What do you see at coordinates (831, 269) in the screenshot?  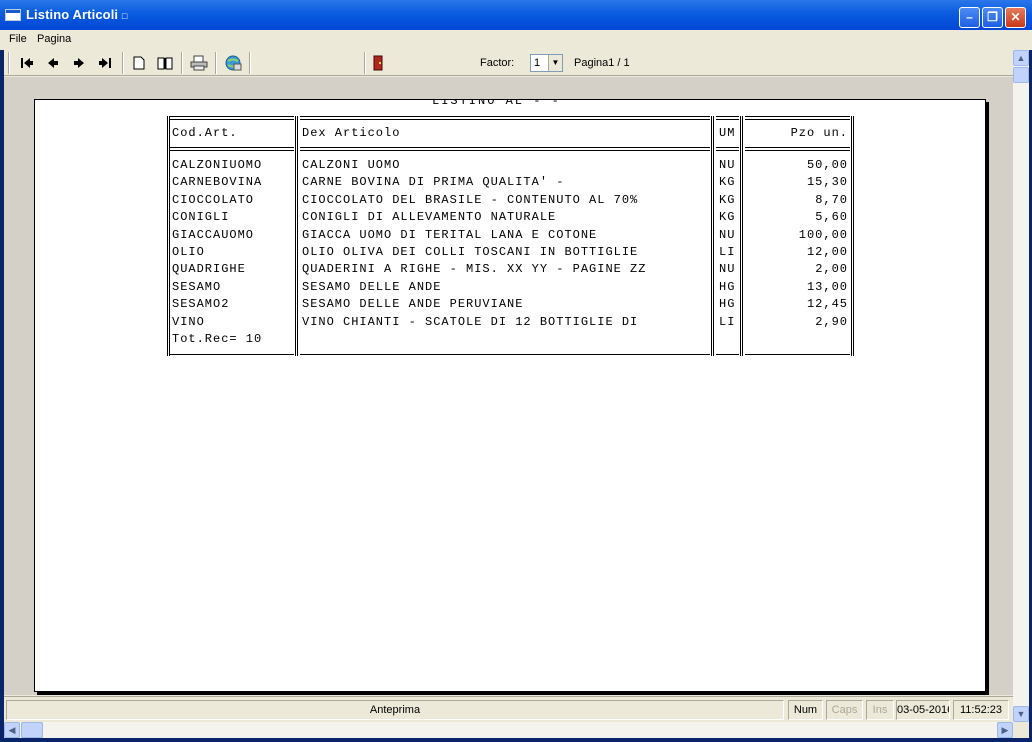 I see `row-price: 2,00` at bounding box center [831, 269].